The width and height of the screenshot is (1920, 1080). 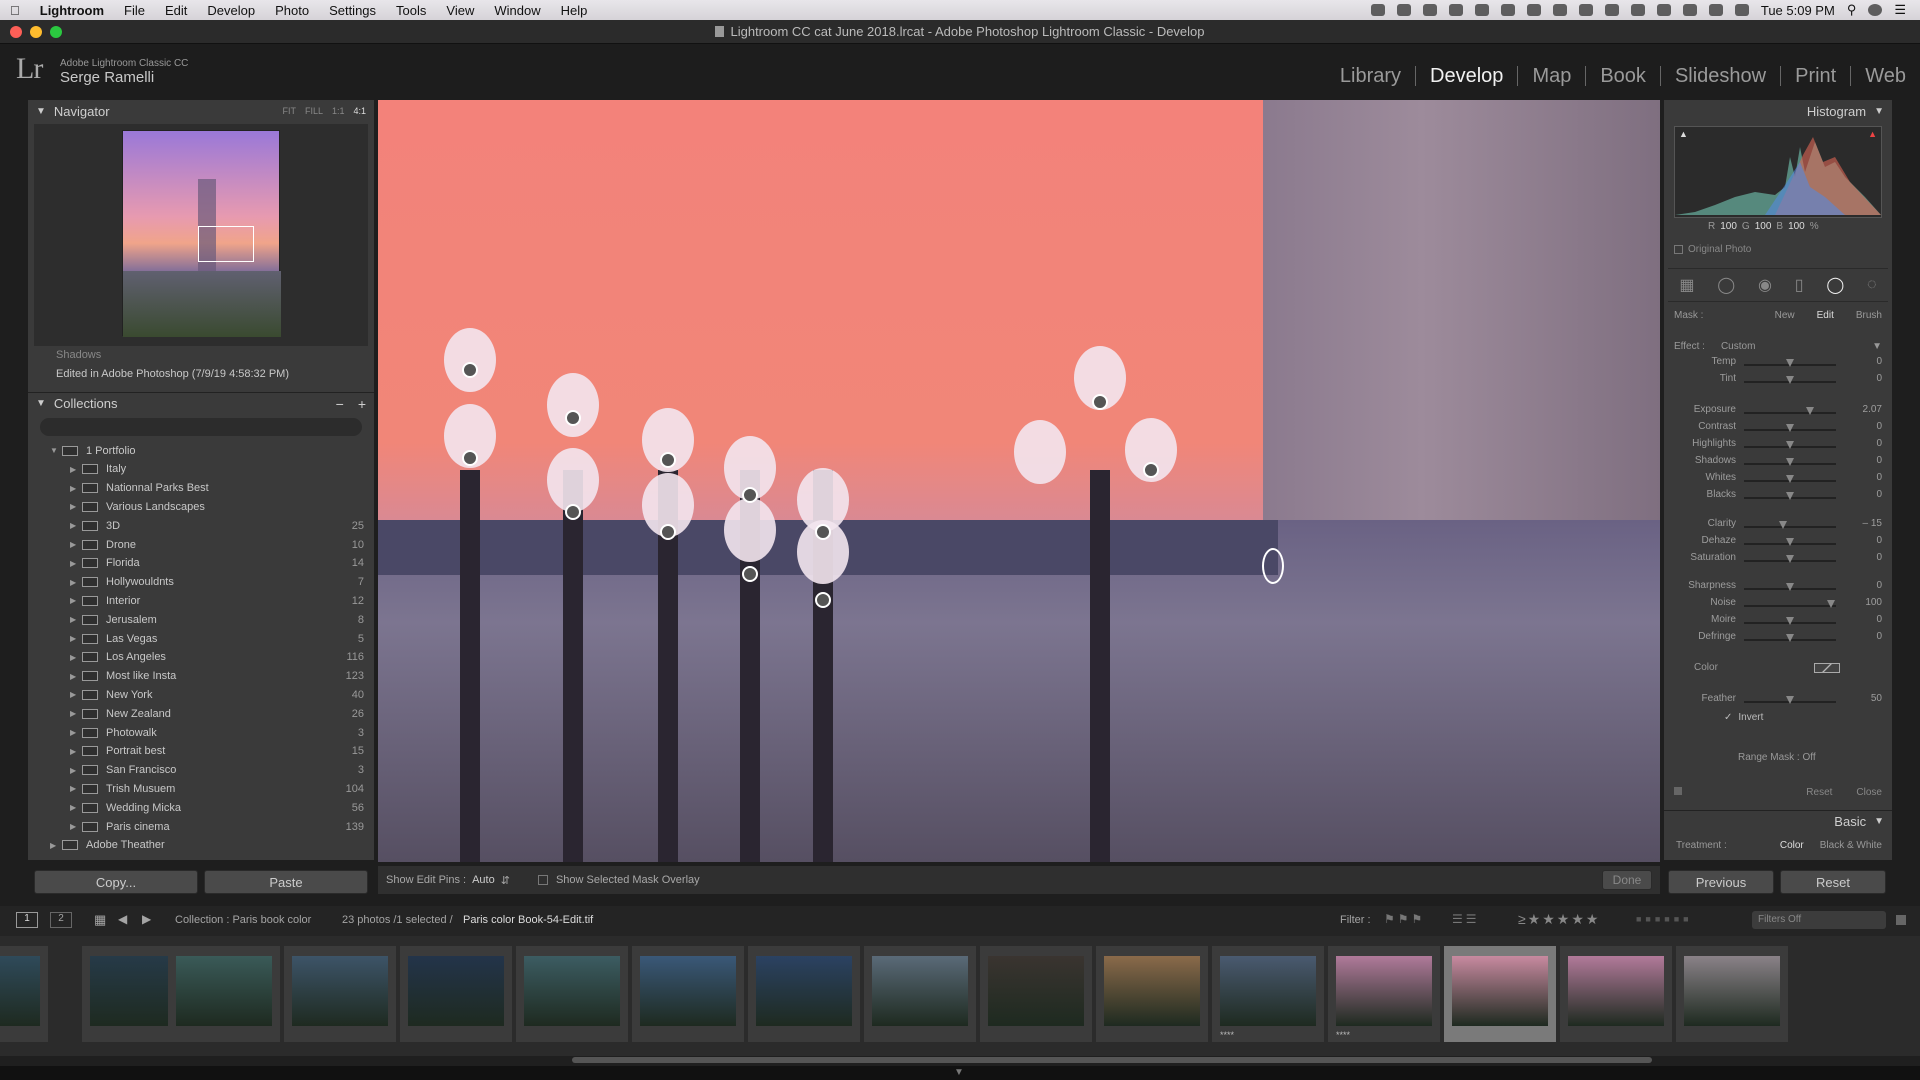 What do you see at coordinates (201, 694) in the screenshot?
I see `collection-row: ▶ New York 40` at bounding box center [201, 694].